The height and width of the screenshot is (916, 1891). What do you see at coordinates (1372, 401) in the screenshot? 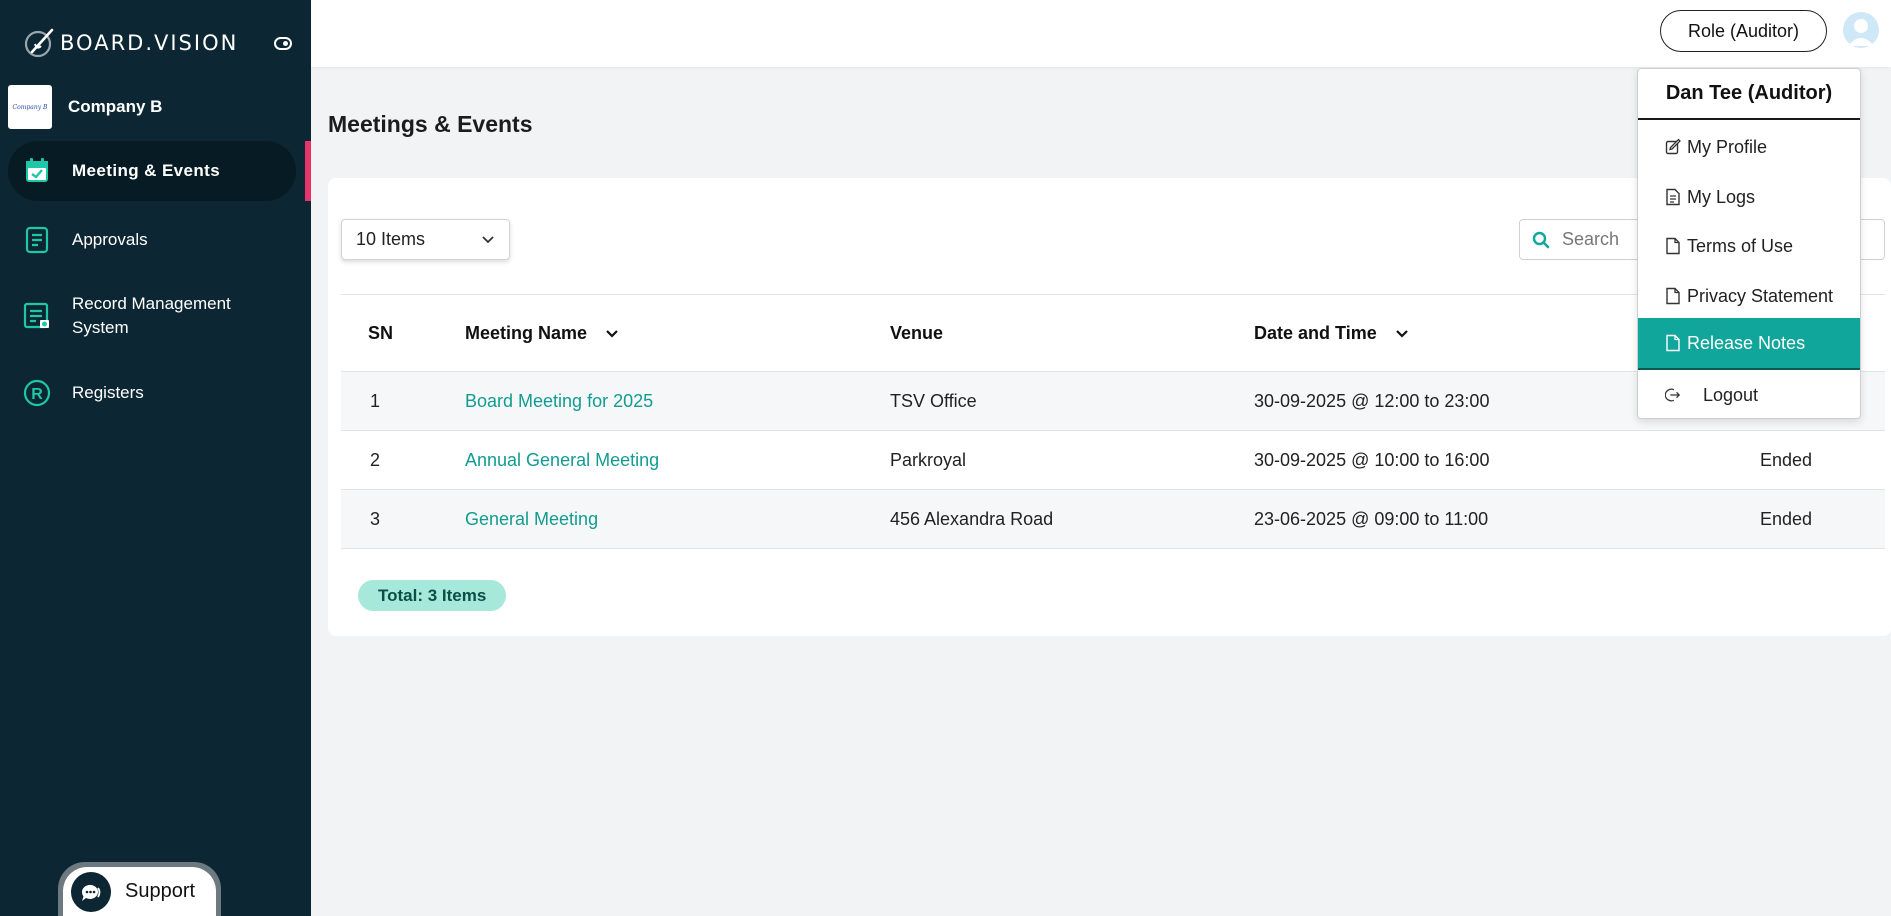
I see `cell-datetime: 30-09-2025 @ 12:00 to 23:00` at bounding box center [1372, 401].